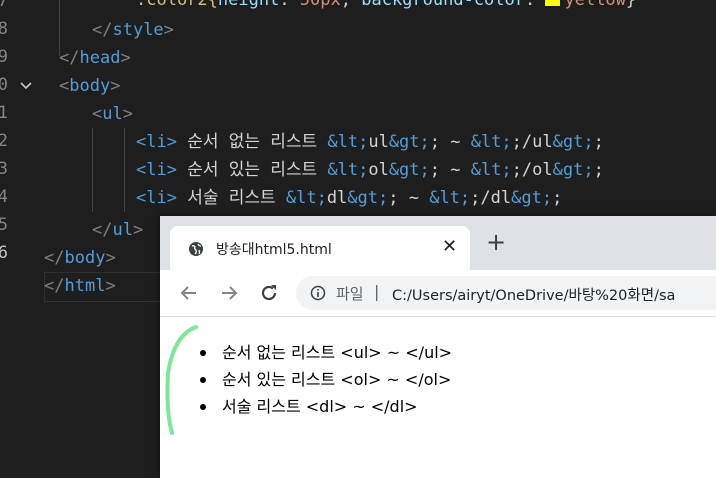  What do you see at coordinates (553, 3) in the screenshot?
I see `color-swatch` at bounding box center [553, 3].